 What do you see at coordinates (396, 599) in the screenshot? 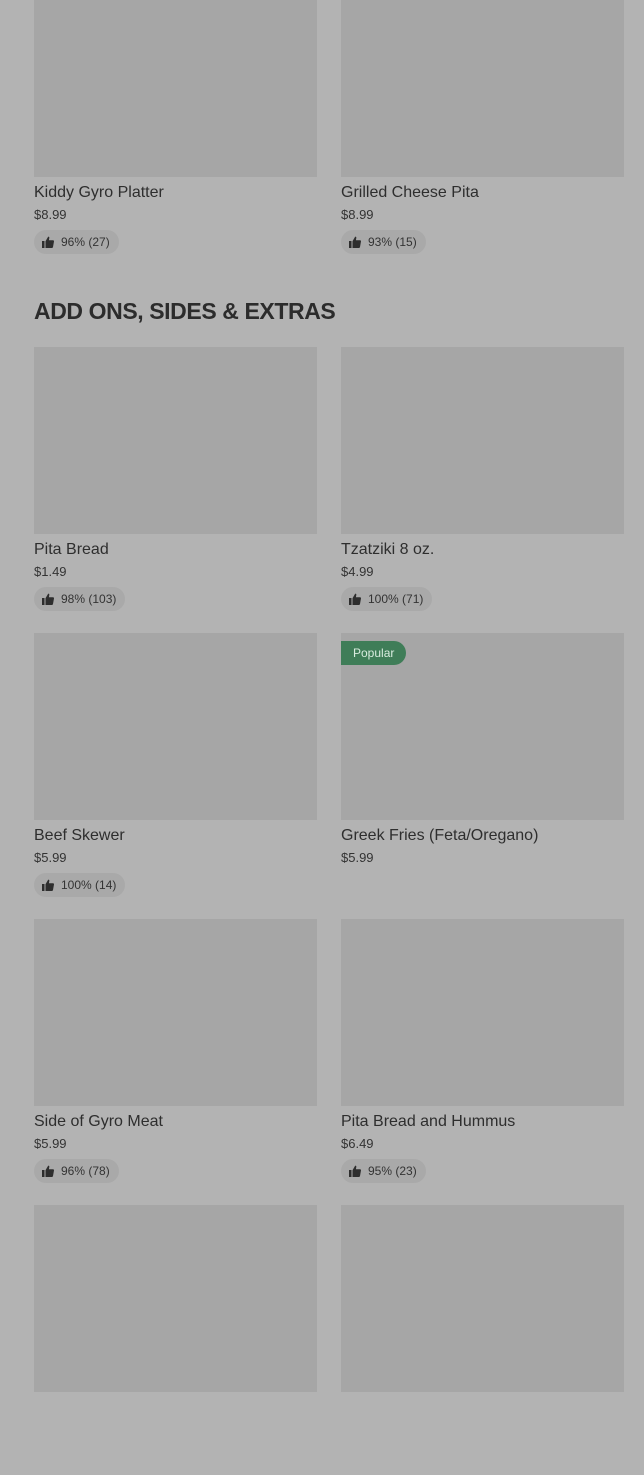
I see `rating-text: 100% (71)` at bounding box center [396, 599].